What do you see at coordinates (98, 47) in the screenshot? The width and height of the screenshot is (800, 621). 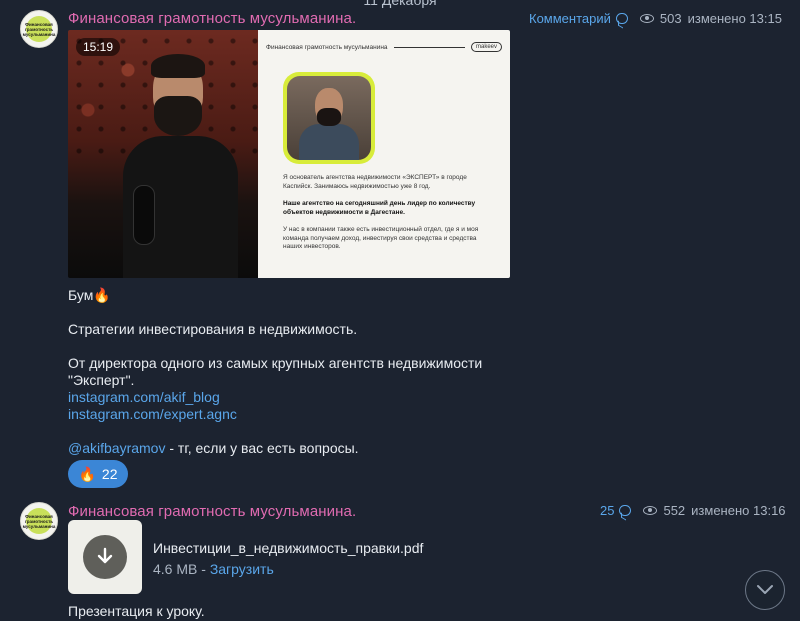 I see `video-duration: 15:19` at bounding box center [98, 47].